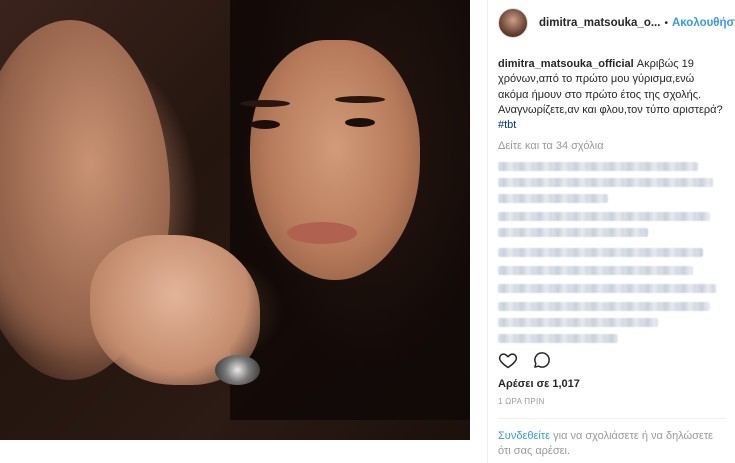  I want to click on speech-bubble-icon, so click(542, 360).